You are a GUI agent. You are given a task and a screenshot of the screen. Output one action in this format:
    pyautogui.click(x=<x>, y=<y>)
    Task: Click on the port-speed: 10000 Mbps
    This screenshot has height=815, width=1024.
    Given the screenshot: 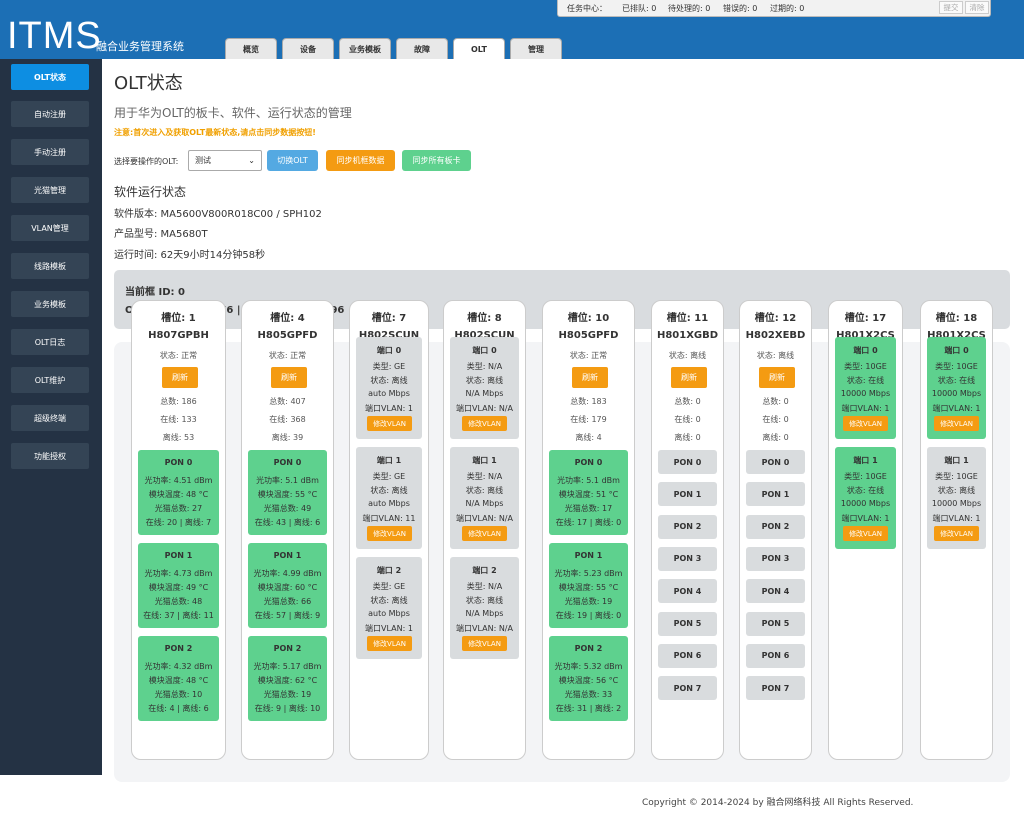 What is the action you would take?
    pyautogui.click(x=865, y=393)
    